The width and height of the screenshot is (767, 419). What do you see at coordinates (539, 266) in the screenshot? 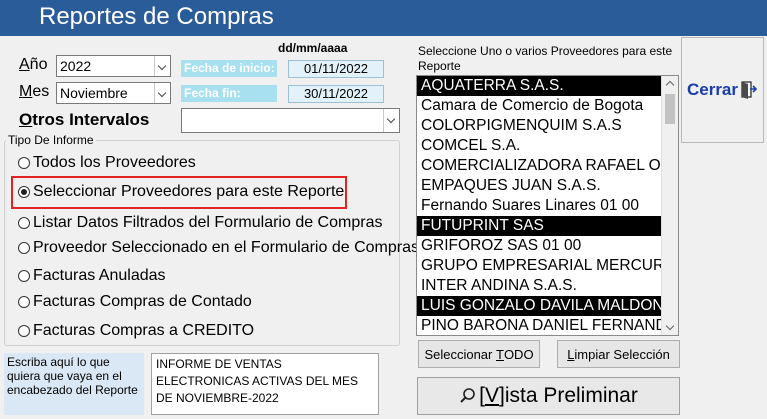
I see `list-item: GRUPO EMPRESARIAL MERCURY` at bounding box center [539, 266].